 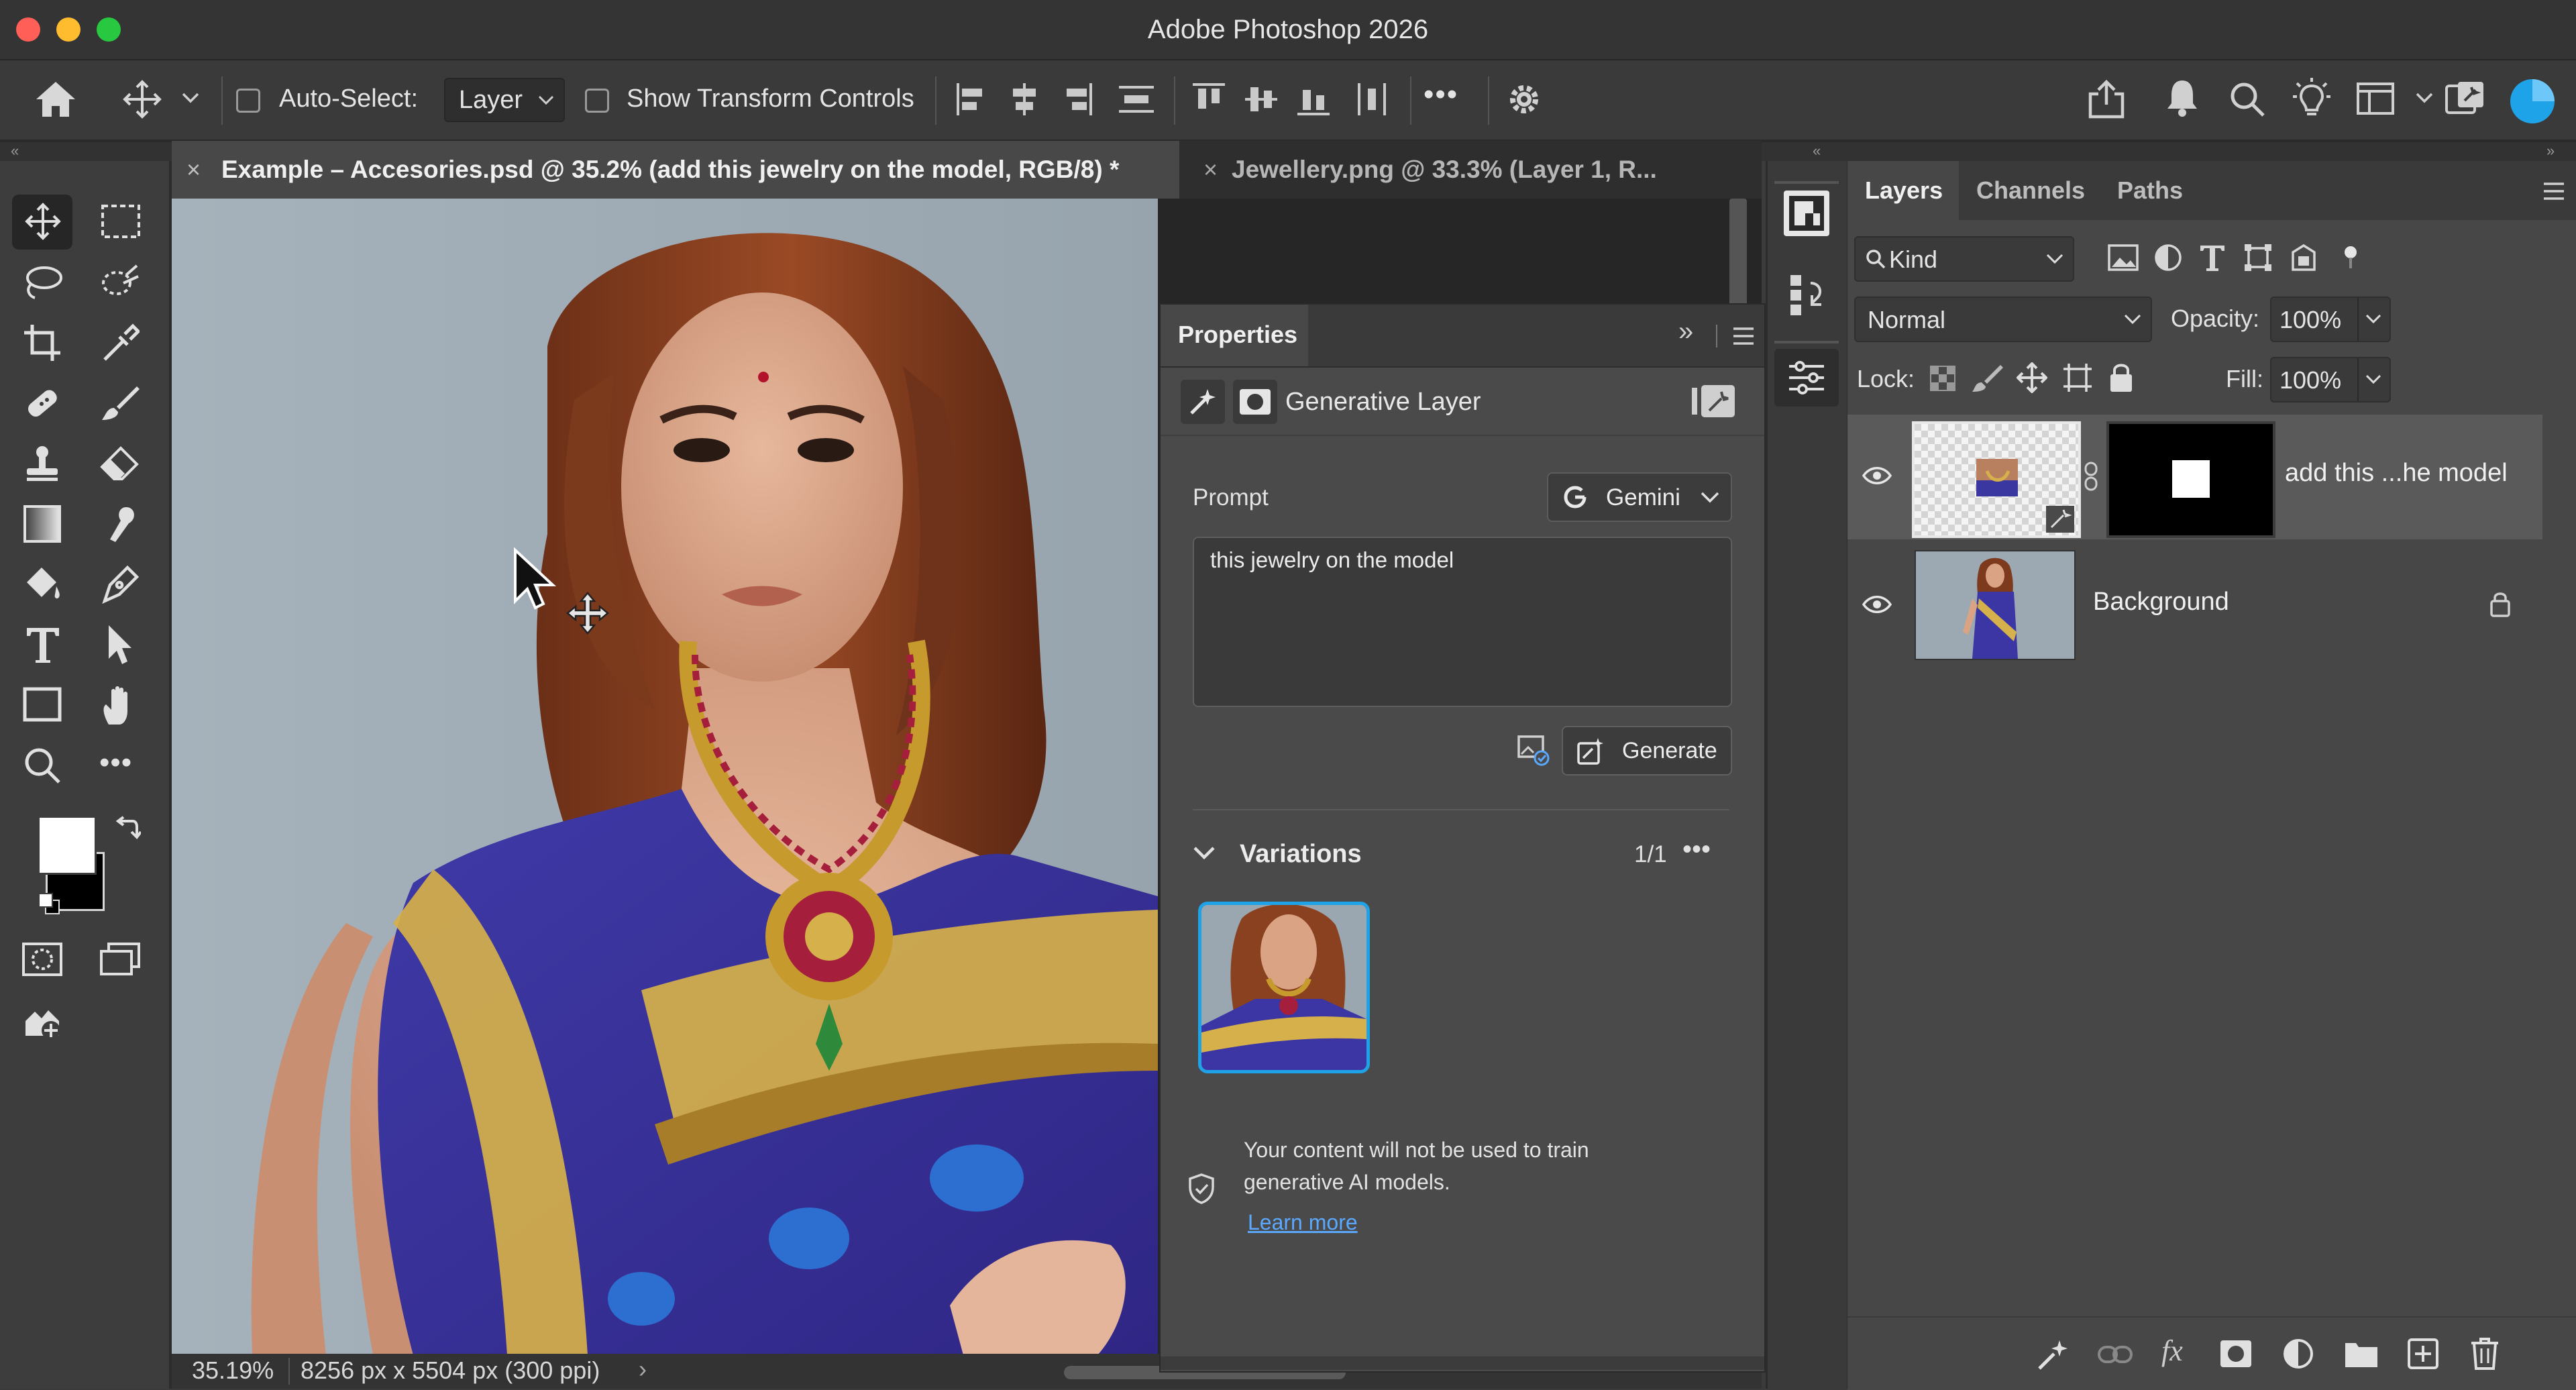 I want to click on align-horizontal-center-icon, so click(x=1024, y=100).